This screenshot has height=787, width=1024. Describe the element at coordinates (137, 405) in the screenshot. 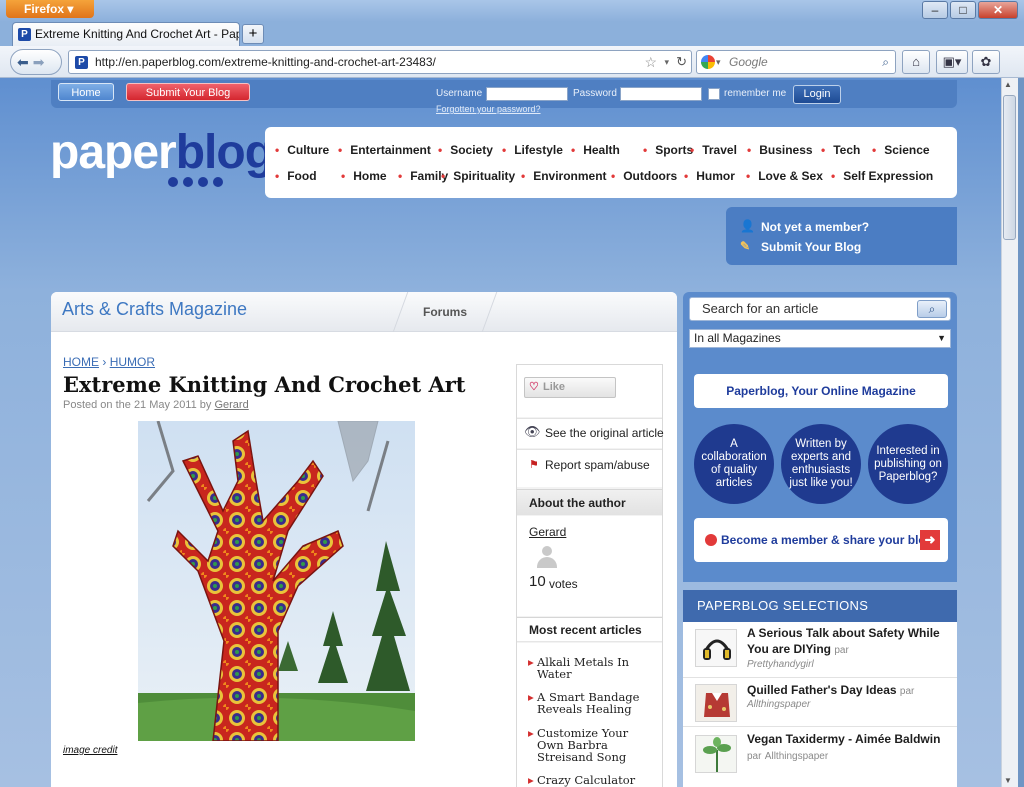

I see `posted-date: Posted on the 21 May 2011 by` at that location.